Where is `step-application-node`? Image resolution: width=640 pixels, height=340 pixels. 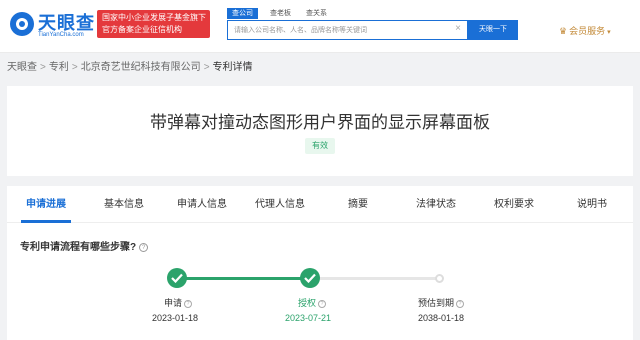 step-application-node is located at coordinates (177, 278).